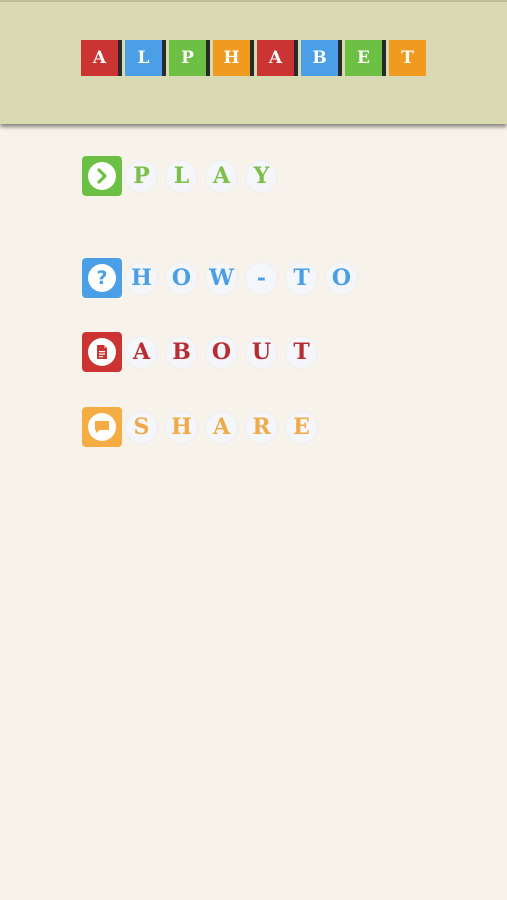 The height and width of the screenshot is (900, 507). What do you see at coordinates (189, 58) in the screenshot?
I see `logo-tile: P` at bounding box center [189, 58].